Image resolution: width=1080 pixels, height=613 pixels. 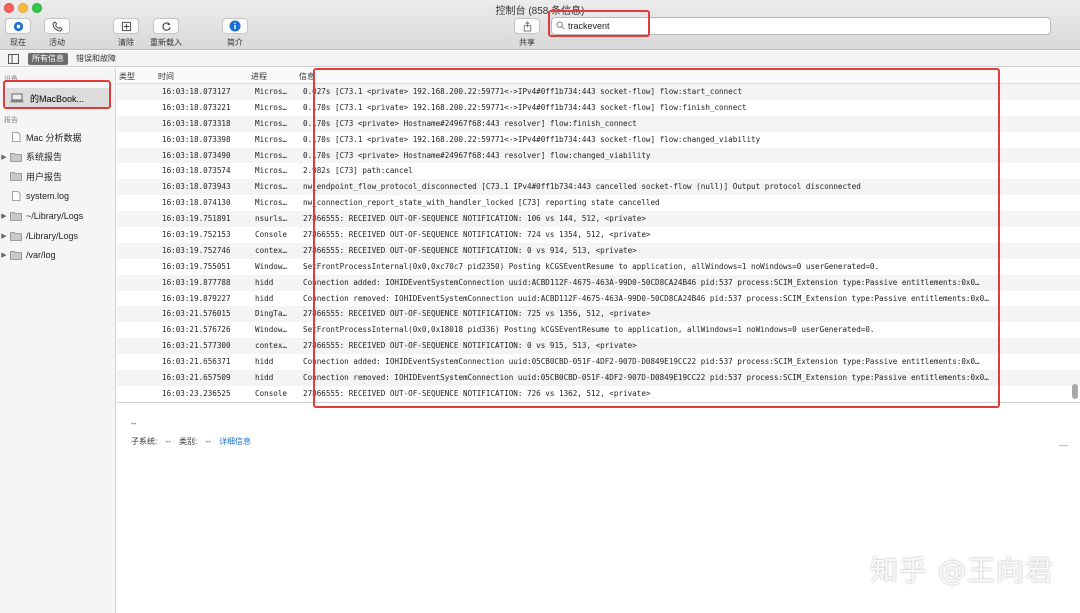 I want to click on column-header-type: 类型, so click(x=127, y=76).